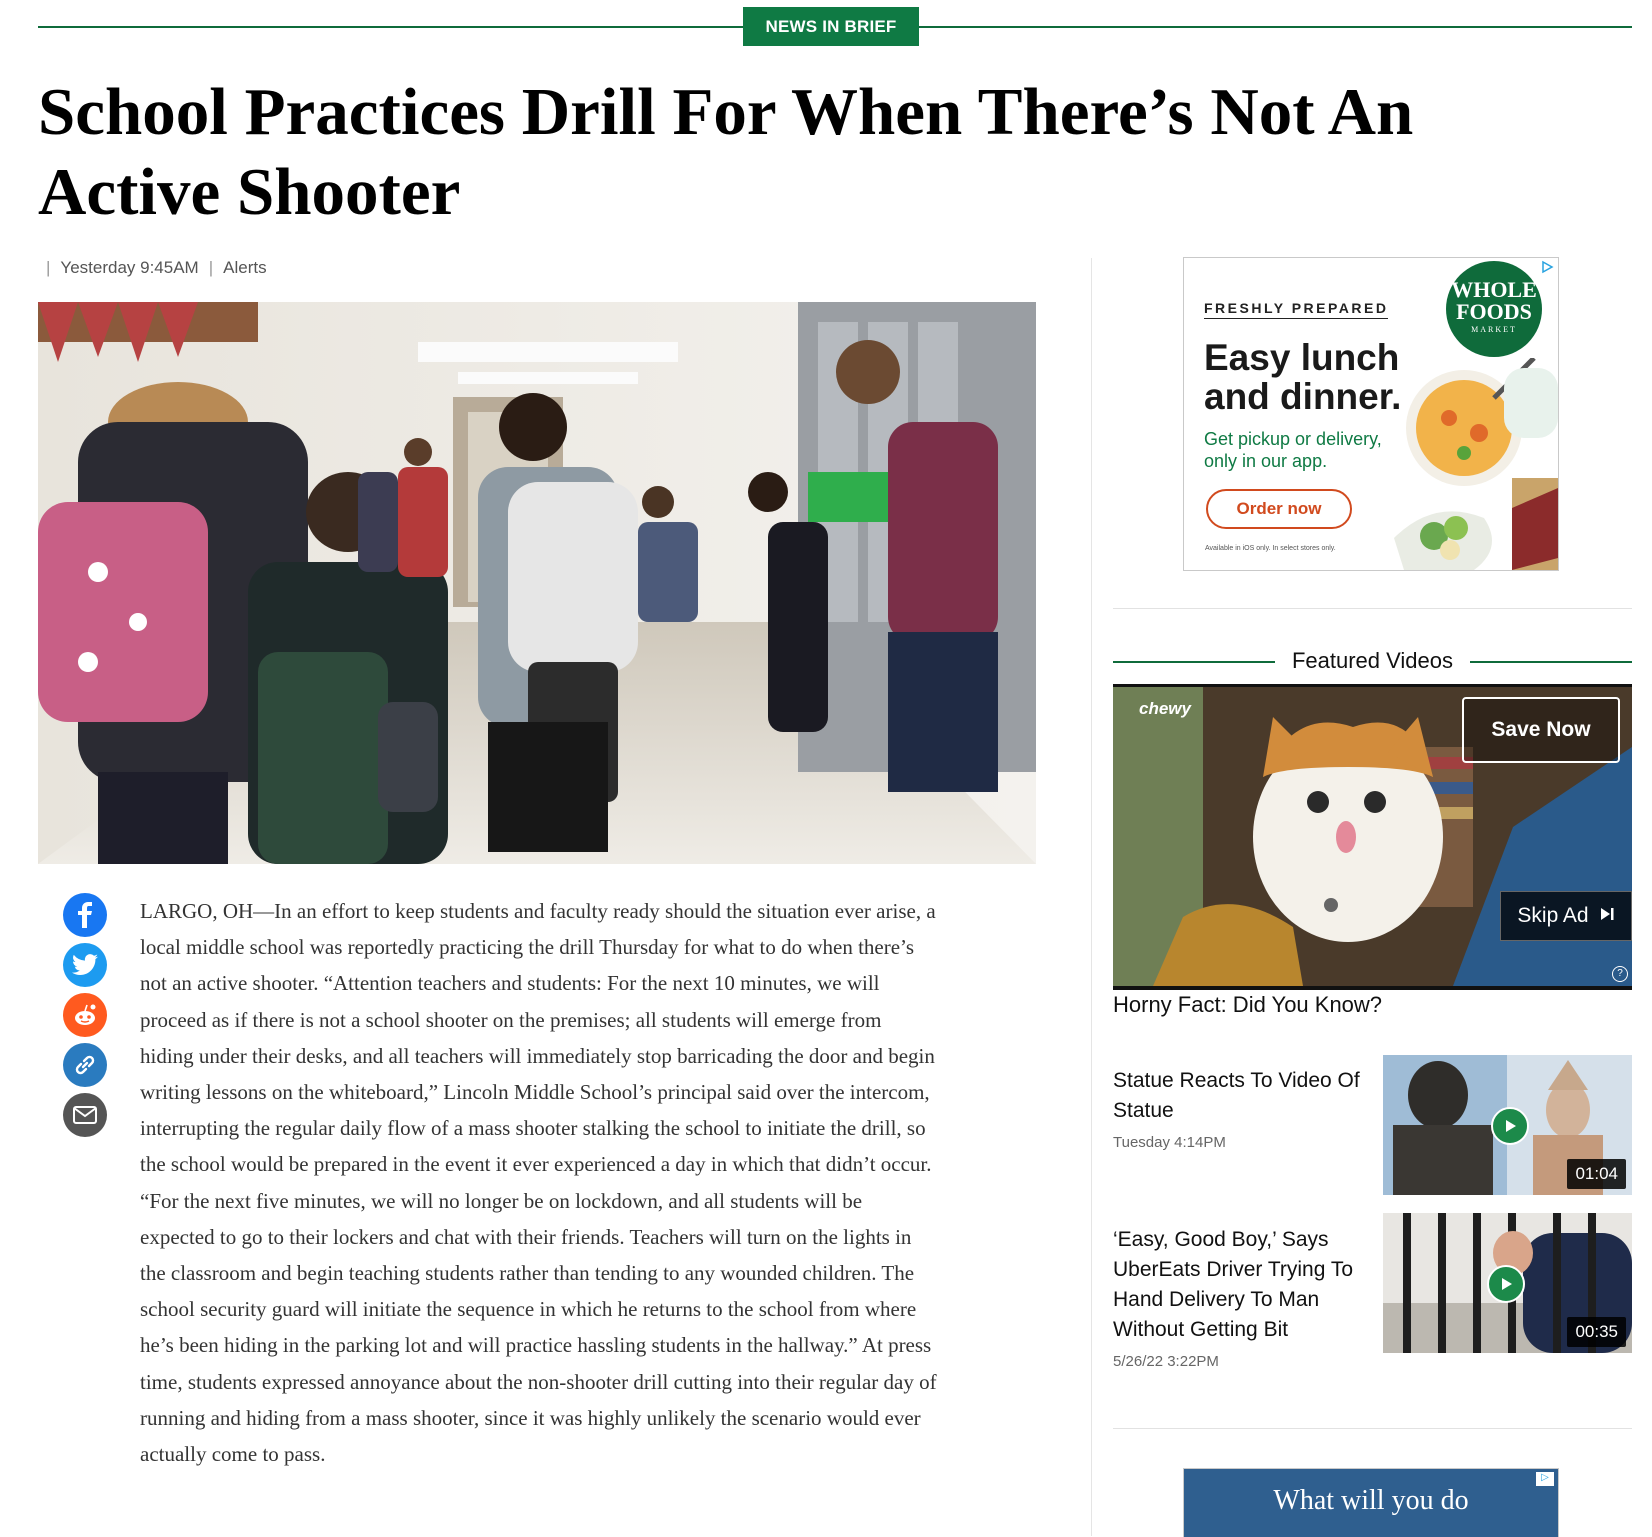 This screenshot has width=1652, height=1537. Describe the element at coordinates (1296, 309) in the screenshot. I see `ad-eyebrow: FRESHLY PREPARED` at that location.